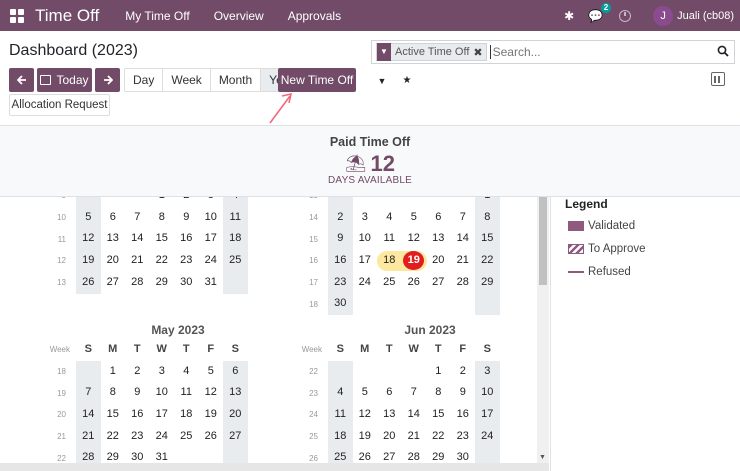 This screenshot has width=740, height=471. Describe the element at coordinates (569, 16) in the screenshot. I see `debug-bug-icon: ✱` at that location.